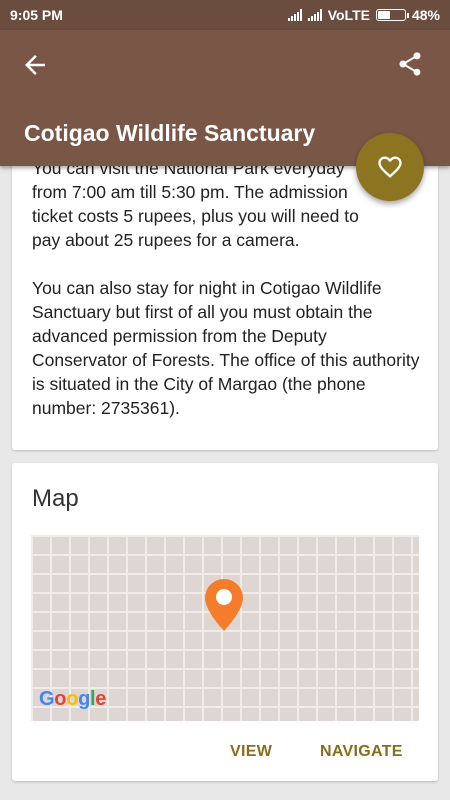 The image size is (450, 800). What do you see at coordinates (166, 240) in the screenshot?
I see `description-line: pay about 25 rupees for a camera.` at bounding box center [166, 240].